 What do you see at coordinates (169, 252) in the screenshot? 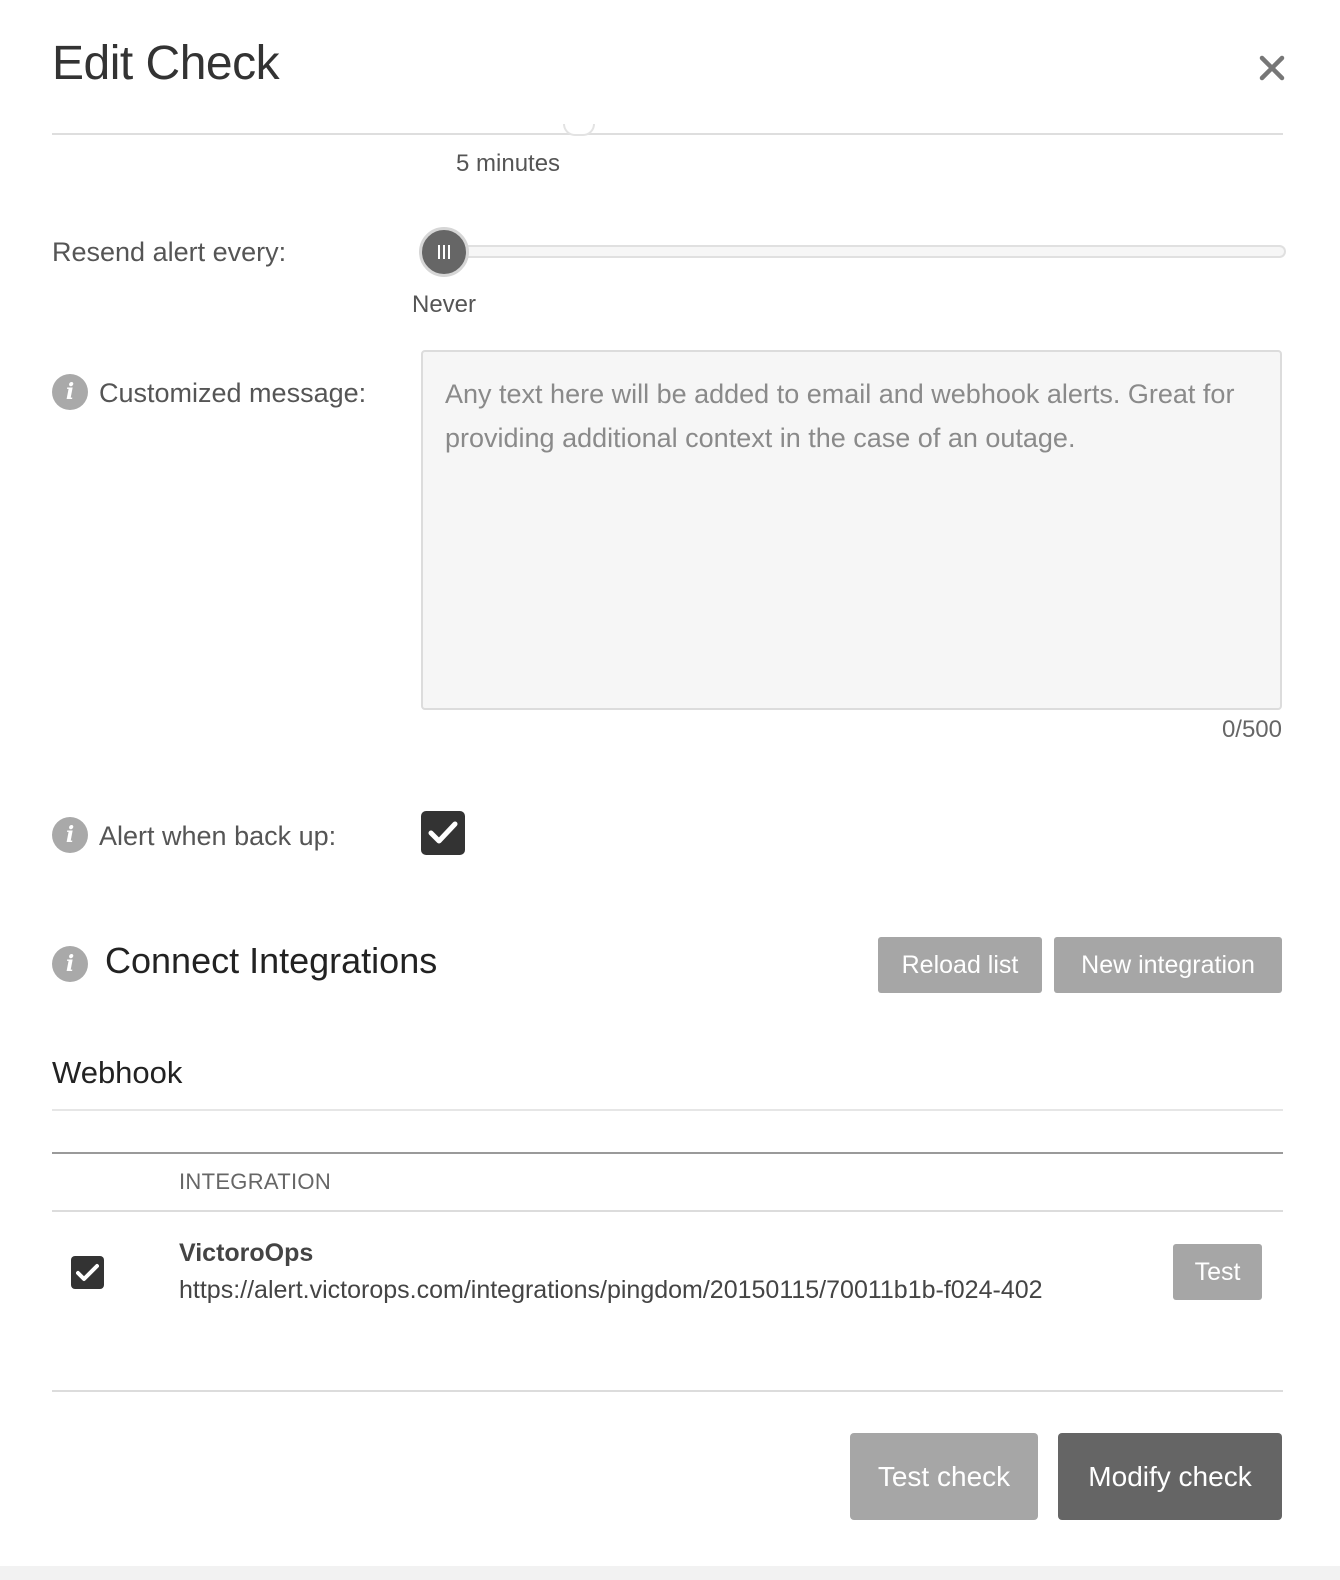
I see `resend-alert-label: Resend alert every:` at bounding box center [169, 252].